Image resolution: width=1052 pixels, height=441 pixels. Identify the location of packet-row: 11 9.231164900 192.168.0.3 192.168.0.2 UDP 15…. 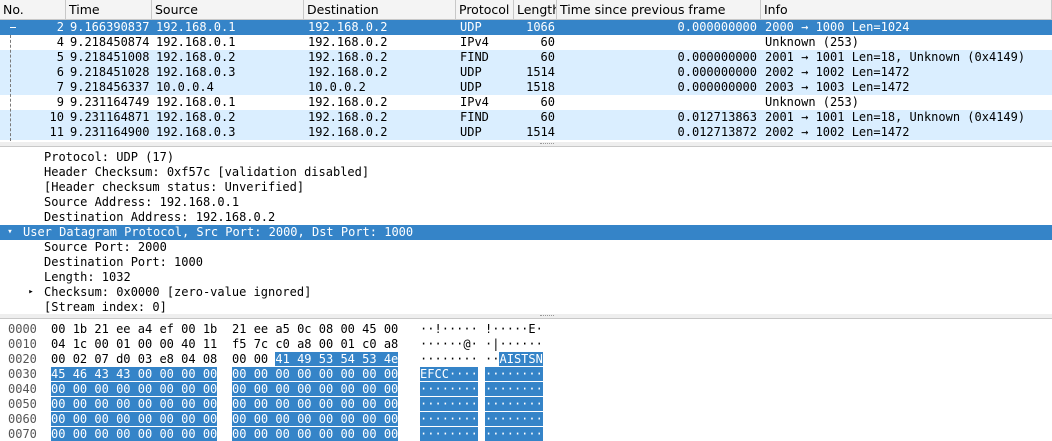
(526, 132).